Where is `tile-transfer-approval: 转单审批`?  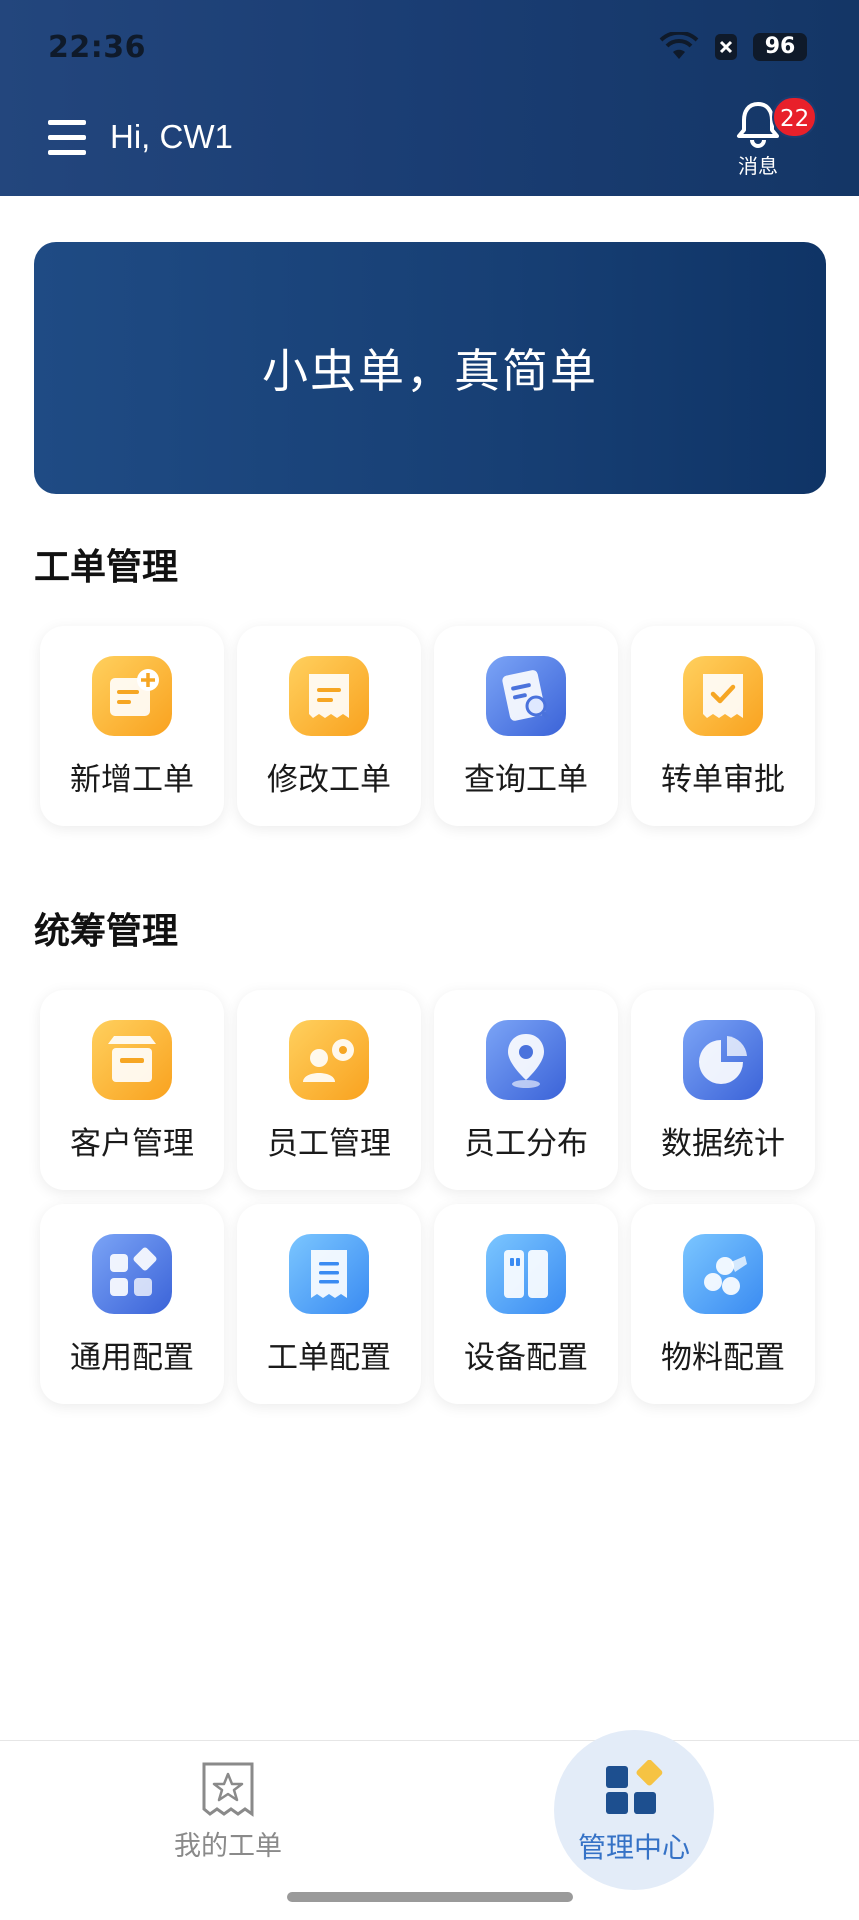
tile-transfer-approval: 转单审批 is located at coordinates (723, 726).